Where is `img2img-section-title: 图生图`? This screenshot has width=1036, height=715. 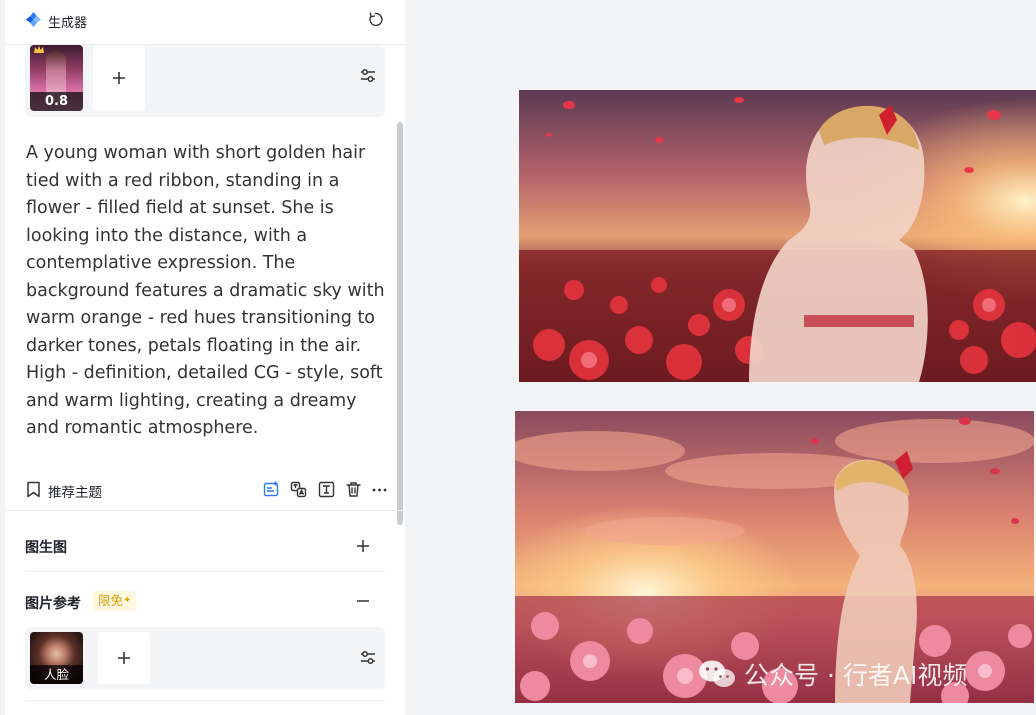 img2img-section-title: 图生图 is located at coordinates (46, 547).